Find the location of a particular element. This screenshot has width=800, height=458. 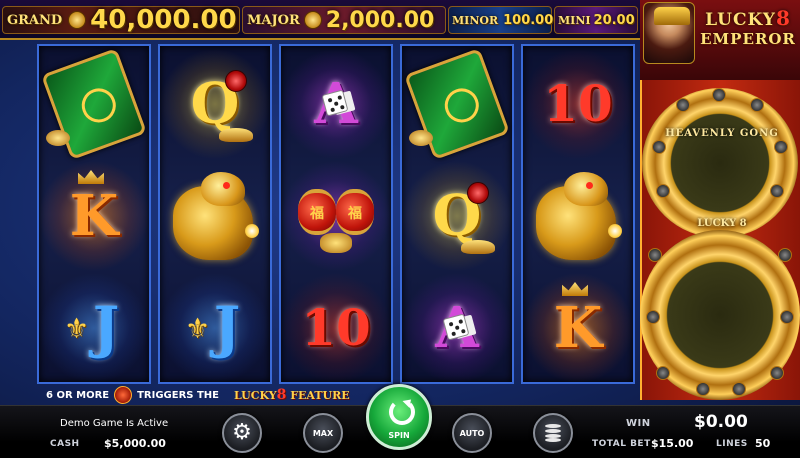

king-symbol: K is located at coordinates (94, 216).